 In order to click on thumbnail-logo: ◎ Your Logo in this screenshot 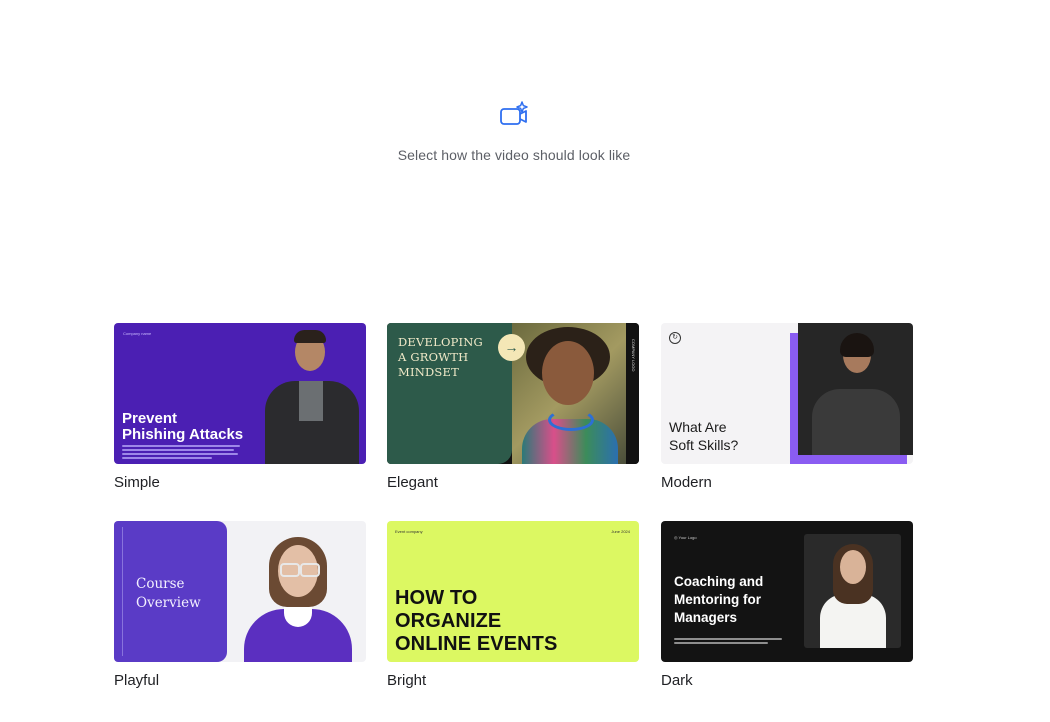, I will do `click(685, 537)`.